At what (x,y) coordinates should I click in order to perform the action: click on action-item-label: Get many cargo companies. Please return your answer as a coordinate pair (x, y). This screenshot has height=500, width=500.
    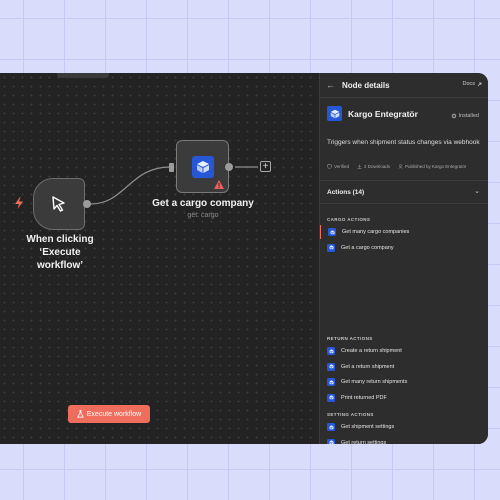
    Looking at the image, I should click on (376, 232).